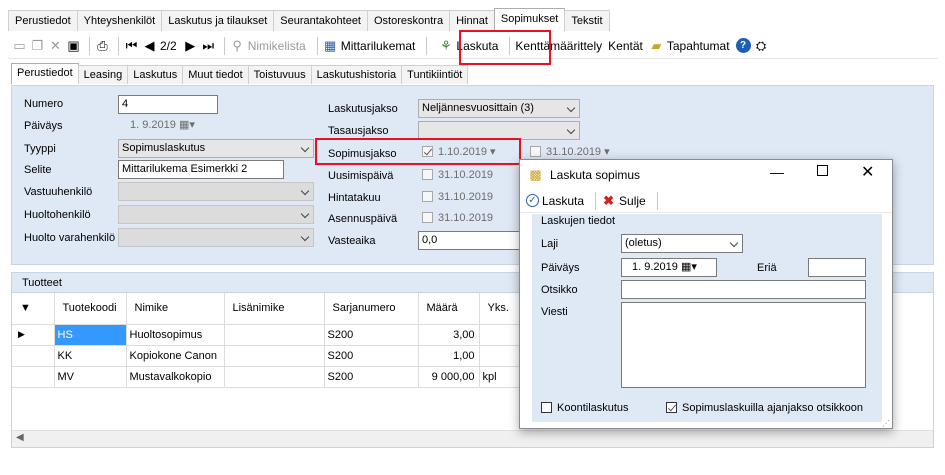 Image resolution: width=945 pixels, height=475 pixels. I want to click on maximize-icon, so click(822, 170).